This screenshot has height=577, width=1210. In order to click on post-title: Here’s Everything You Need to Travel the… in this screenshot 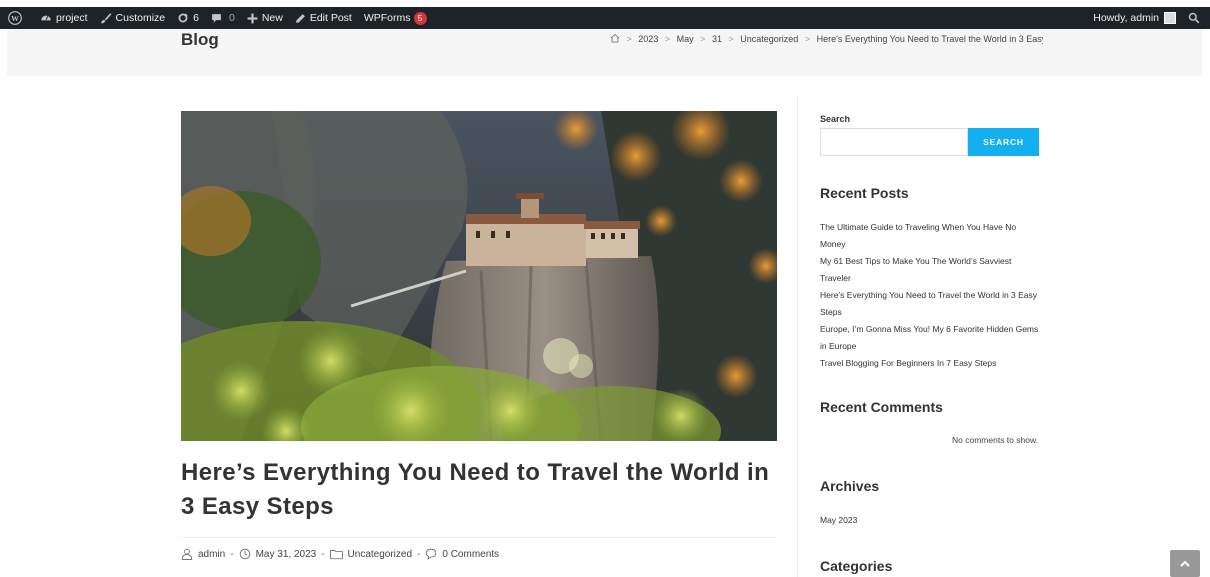, I will do `click(475, 489)`.